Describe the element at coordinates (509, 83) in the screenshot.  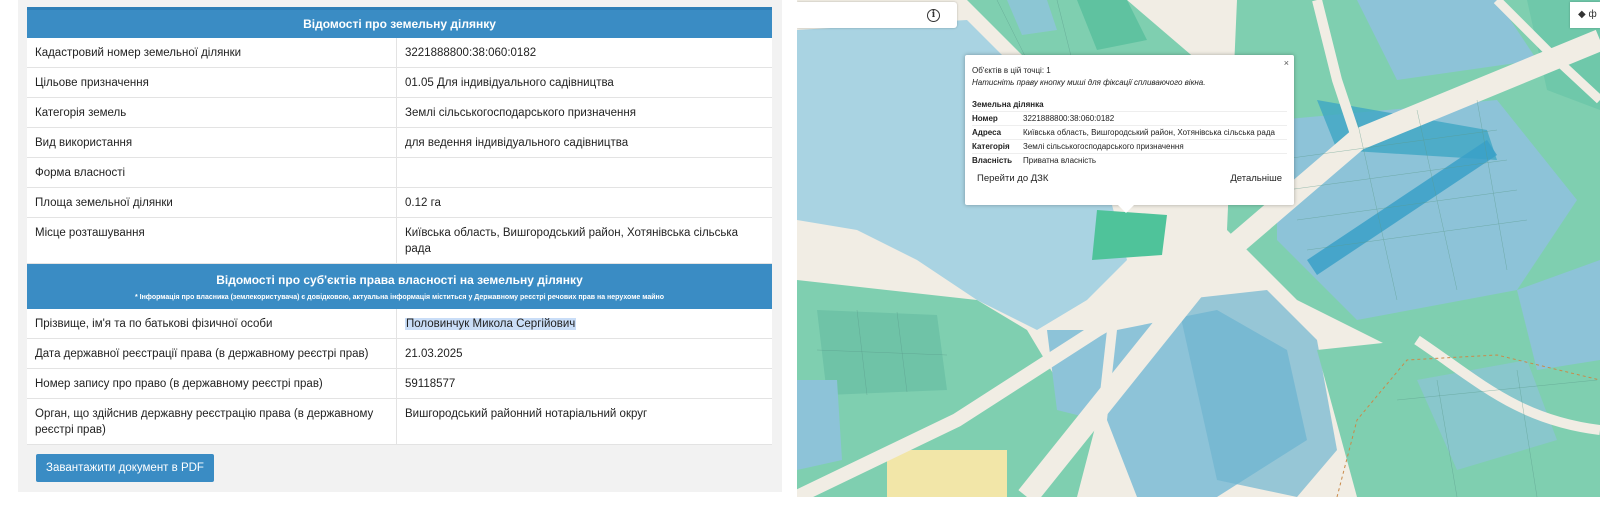
I see `row-value: 01.05 Для індивідуального садівництва` at that location.